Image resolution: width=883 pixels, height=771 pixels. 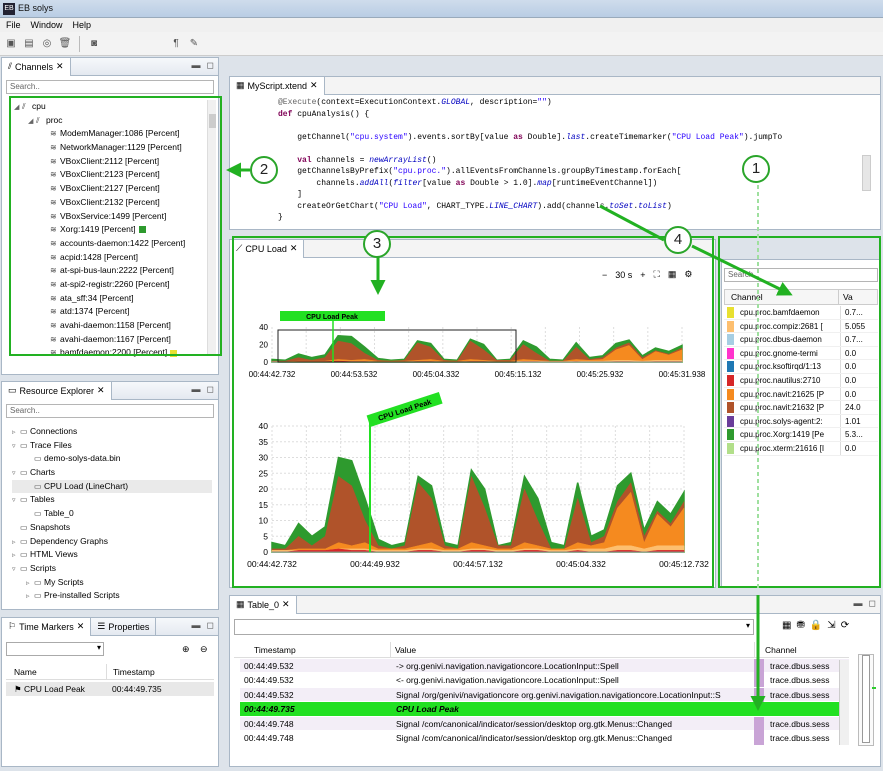 I want to click on menu-help: Help, so click(x=82, y=25).